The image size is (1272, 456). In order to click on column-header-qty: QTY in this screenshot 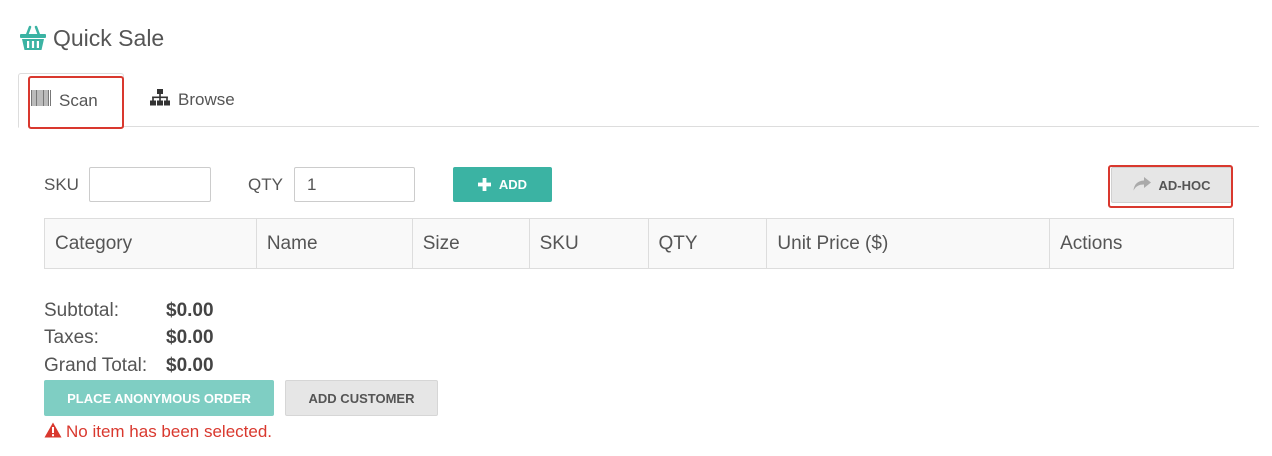, I will do `click(707, 243)`.